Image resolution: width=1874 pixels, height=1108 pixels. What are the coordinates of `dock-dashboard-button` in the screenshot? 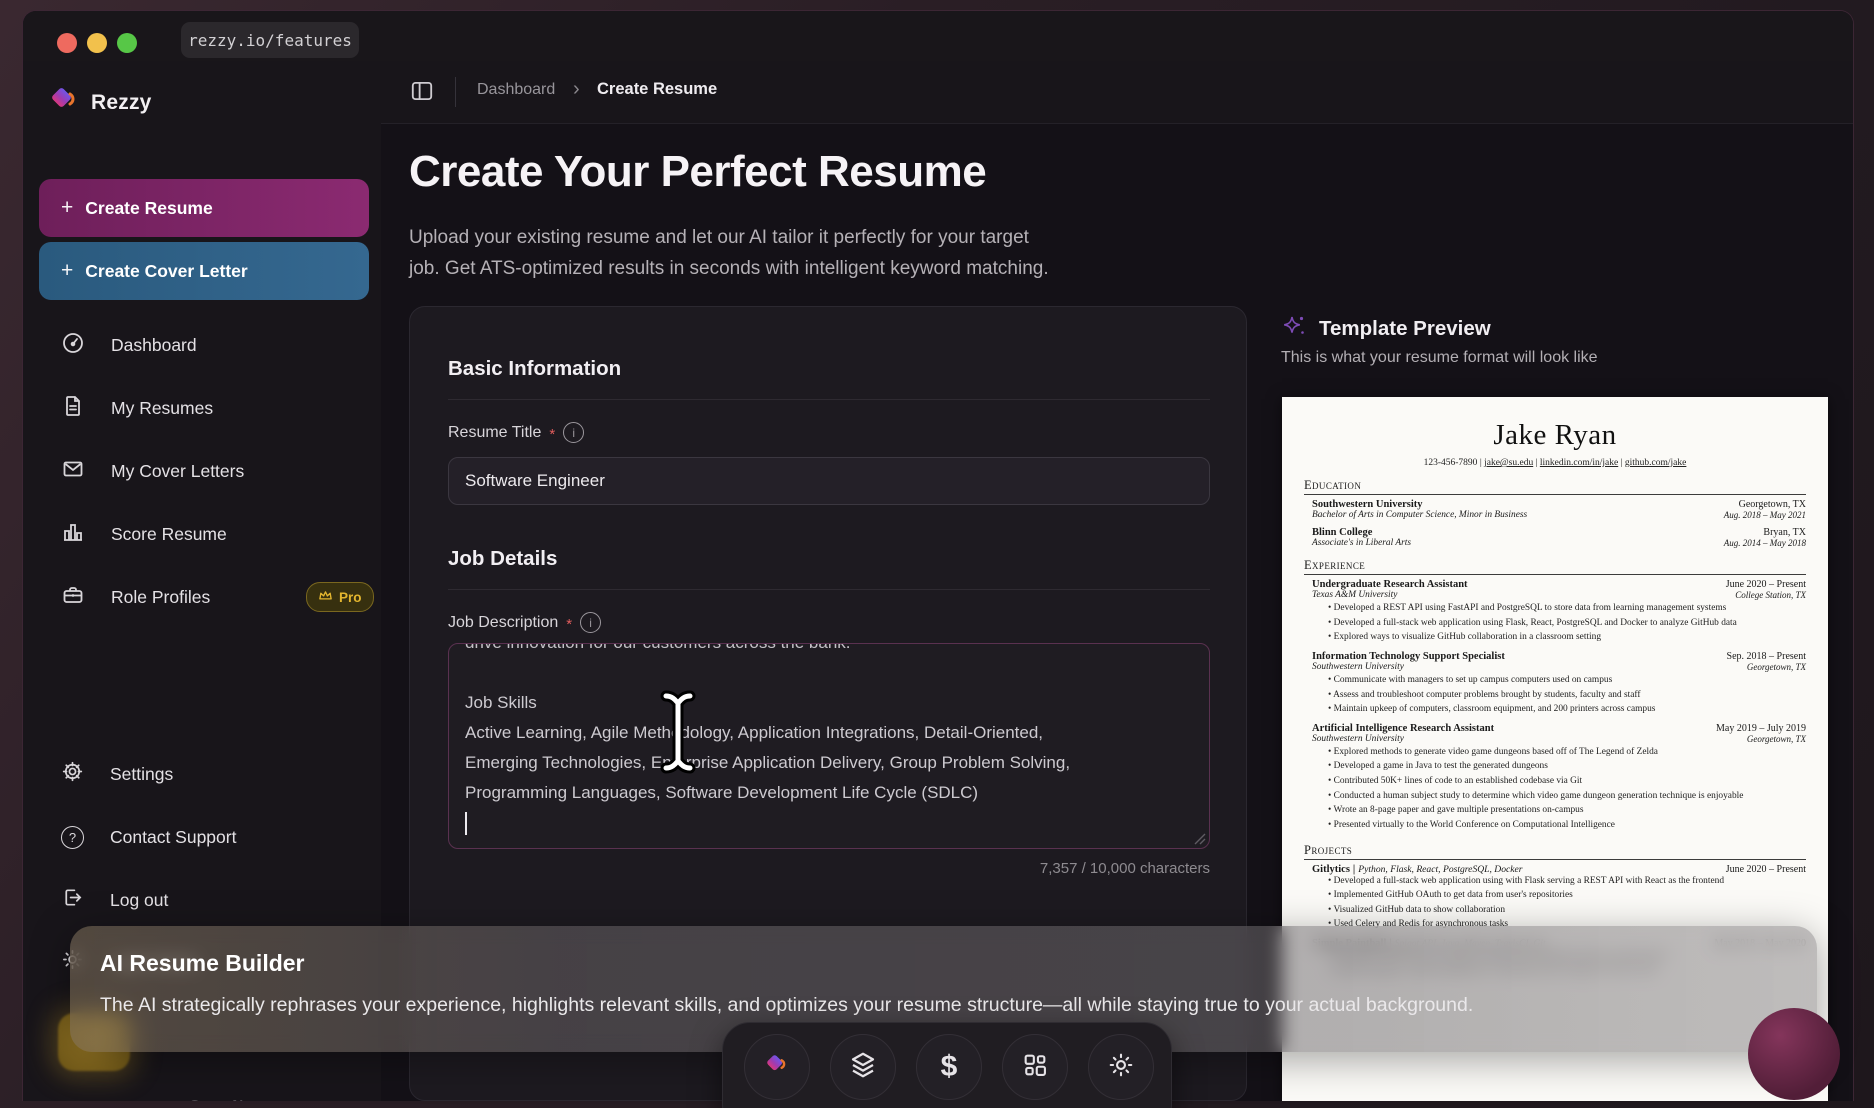 It's located at (1035, 1067).